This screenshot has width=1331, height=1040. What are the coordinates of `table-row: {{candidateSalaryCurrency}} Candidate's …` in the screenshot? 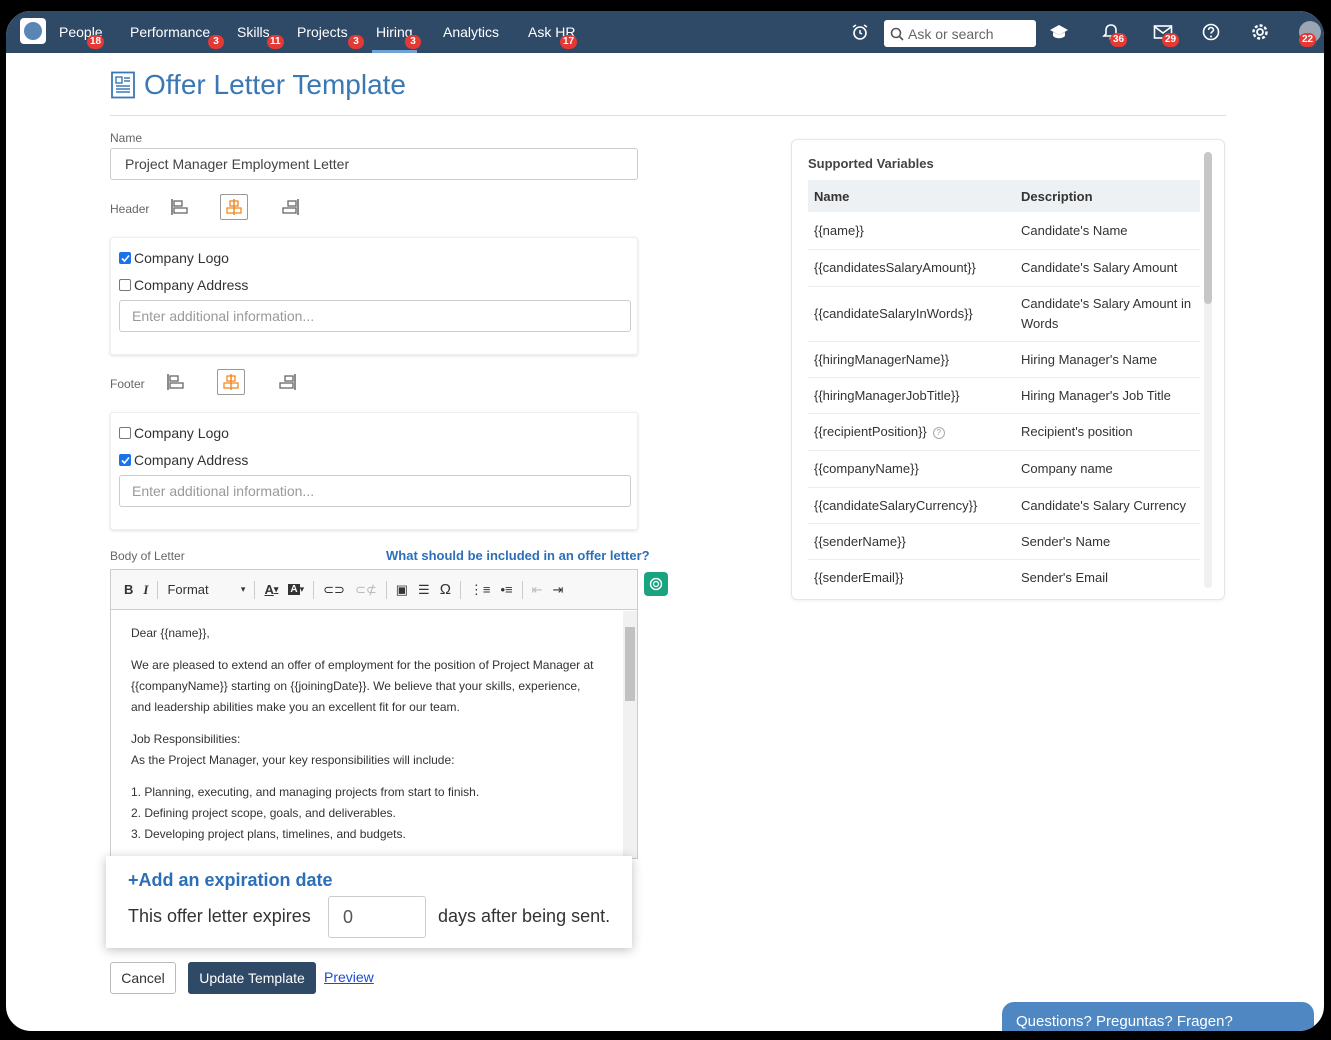 It's located at (1004, 505).